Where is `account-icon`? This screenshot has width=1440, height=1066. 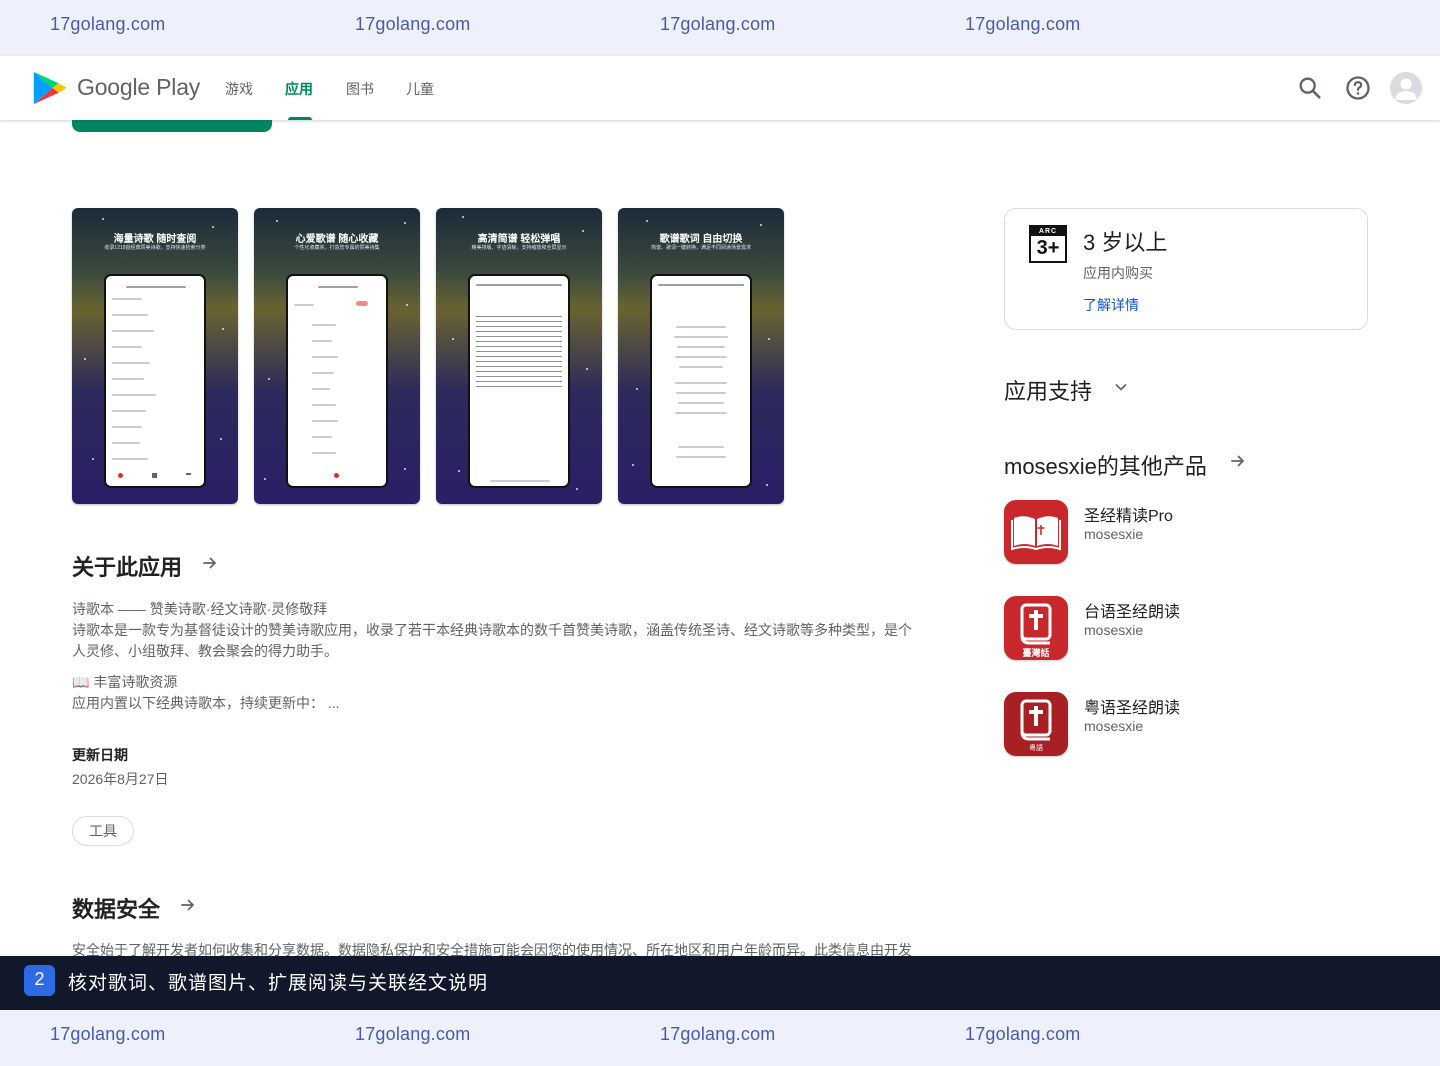 account-icon is located at coordinates (1406, 89).